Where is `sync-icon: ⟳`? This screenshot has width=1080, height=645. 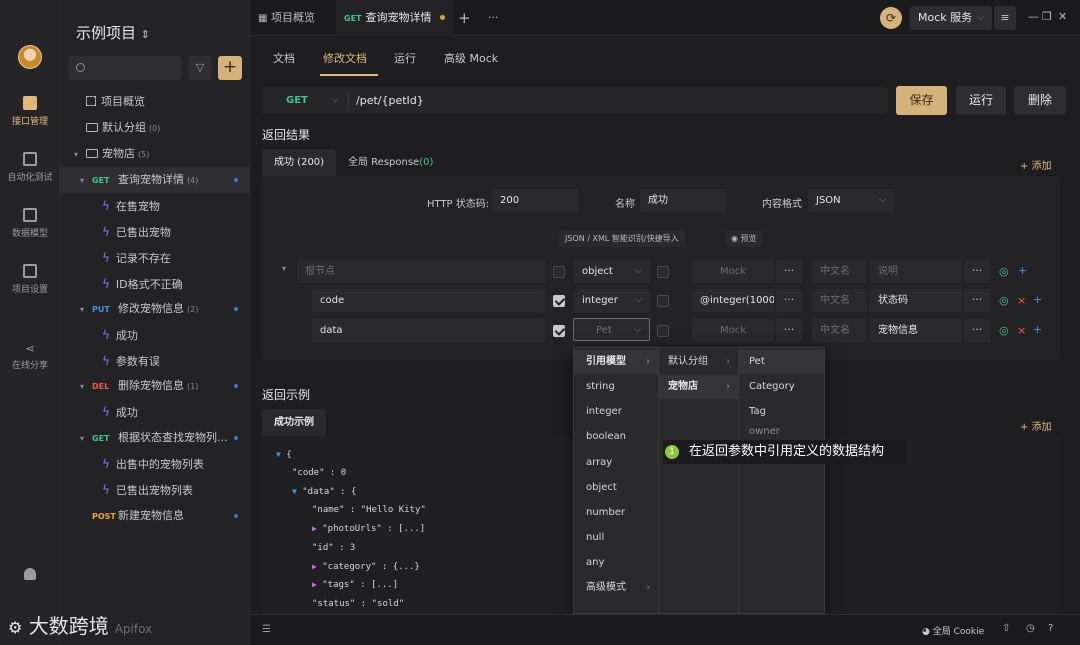 sync-icon: ⟳ is located at coordinates (891, 18).